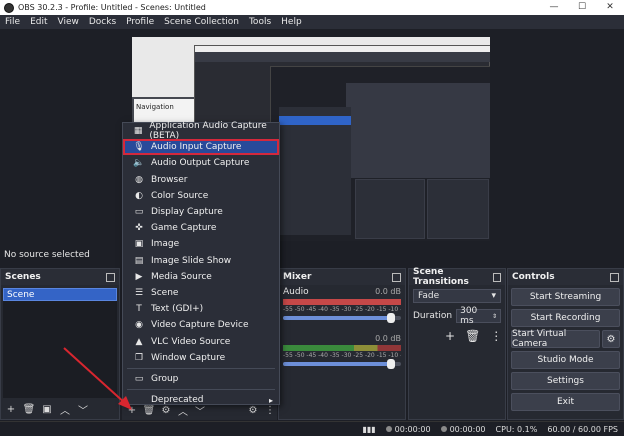  What do you see at coordinates (201, 163) in the screenshot?
I see `menu-item-audio-output-capture: 🔈 Audio Output Capture` at bounding box center [201, 163].